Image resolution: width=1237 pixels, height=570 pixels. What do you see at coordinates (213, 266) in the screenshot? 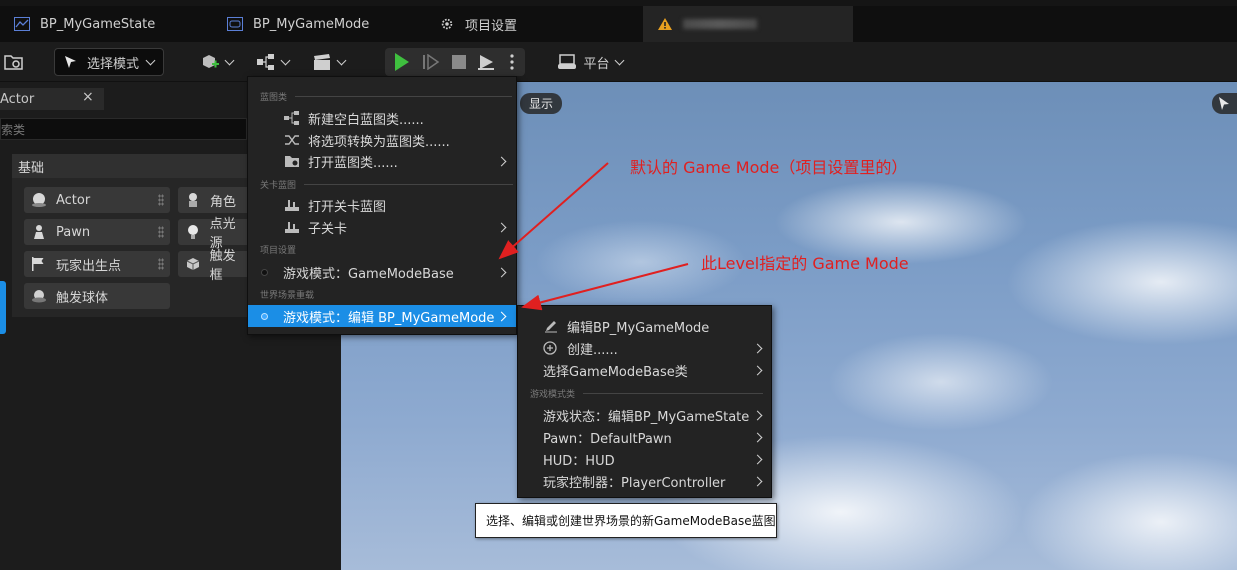
I see `actor-item-trigger-box: 触发框` at bounding box center [213, 266].